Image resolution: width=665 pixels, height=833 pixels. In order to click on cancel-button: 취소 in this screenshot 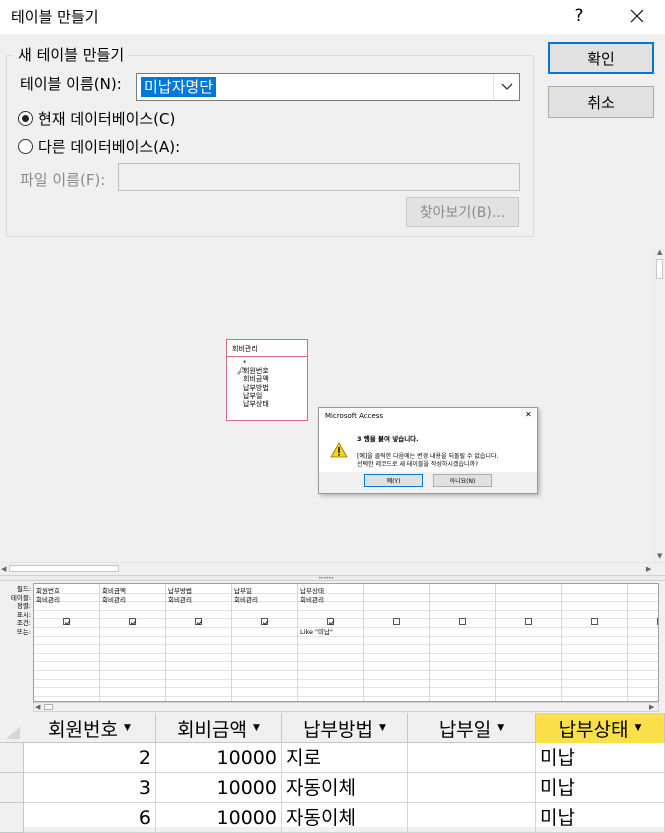, I will do `click(601, 102)`.